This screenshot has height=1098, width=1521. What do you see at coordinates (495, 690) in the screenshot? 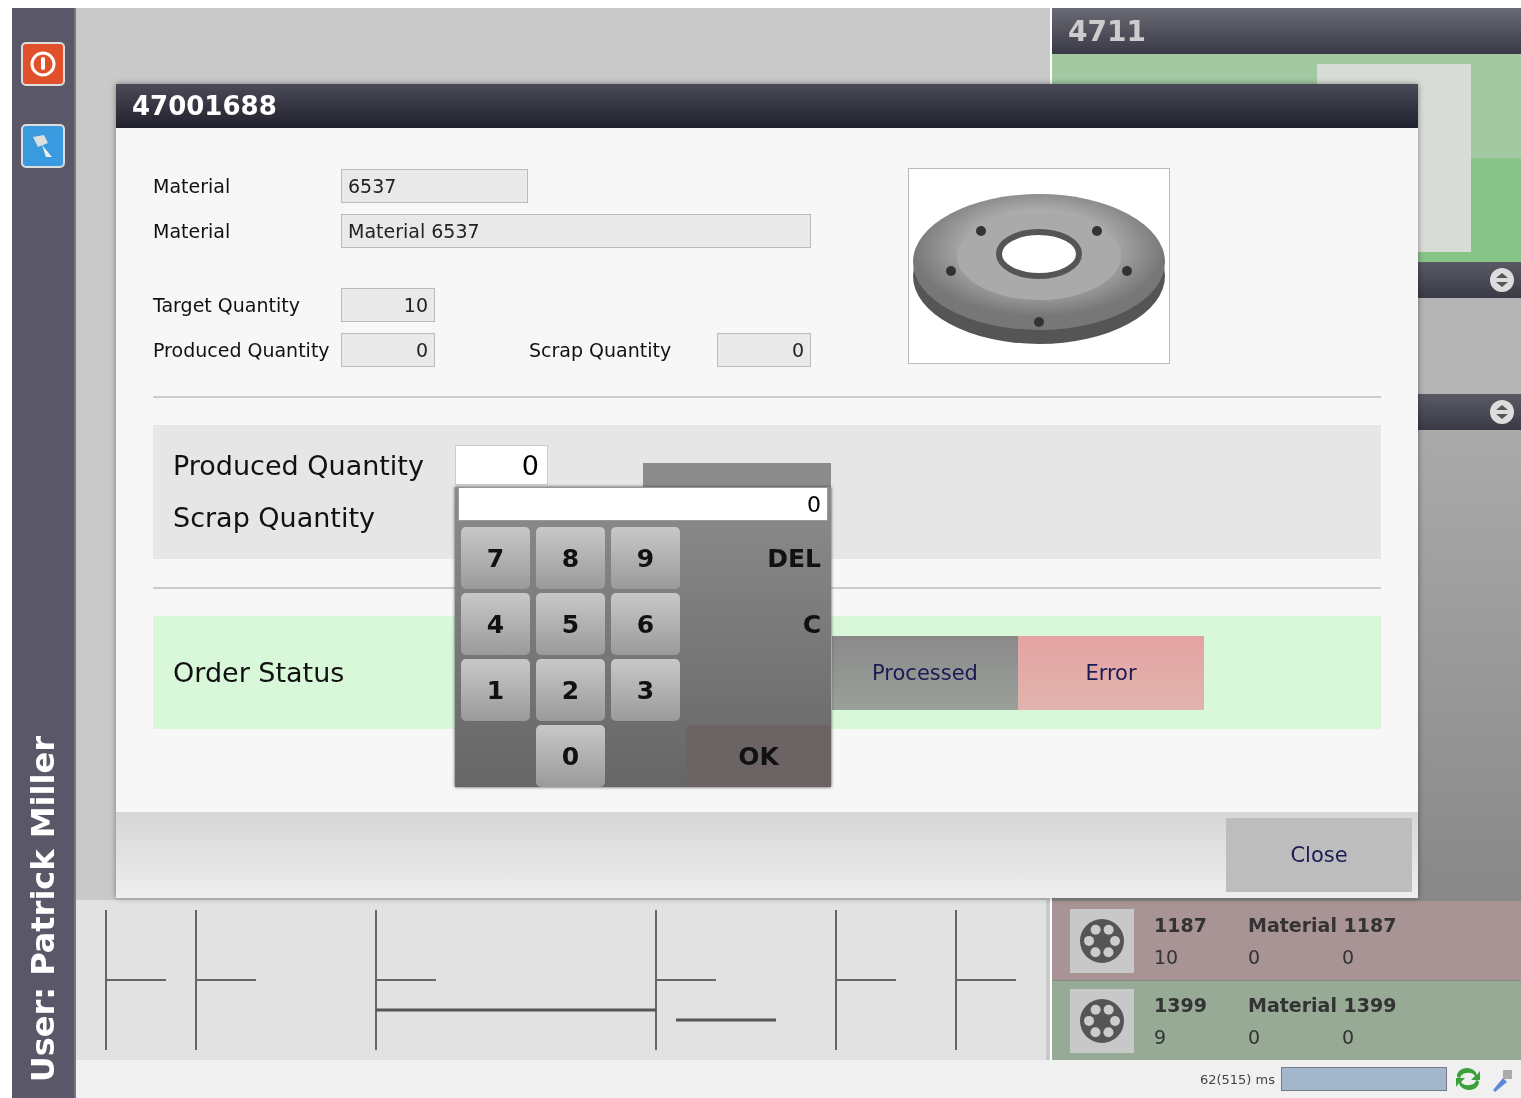
I see `keypad-key: 1` at bounding box center [495, 690].